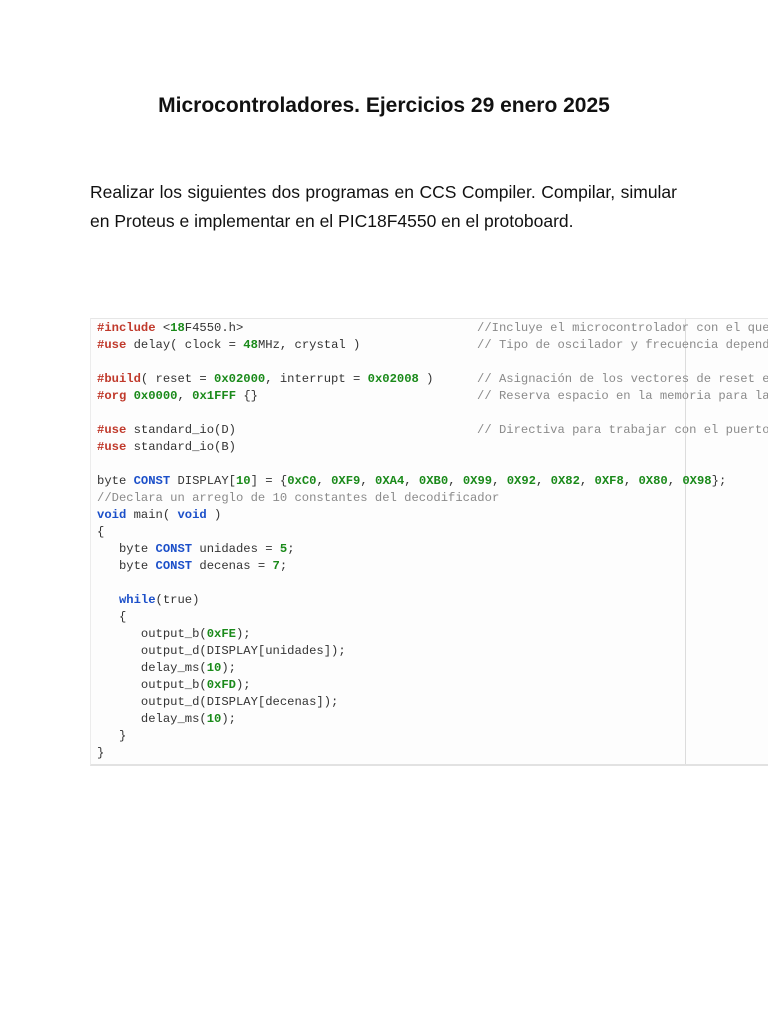  Describe the element at coordinates (181, 447) in the screenshot. I see `code-token-txt: standard_io(B)` at that location.